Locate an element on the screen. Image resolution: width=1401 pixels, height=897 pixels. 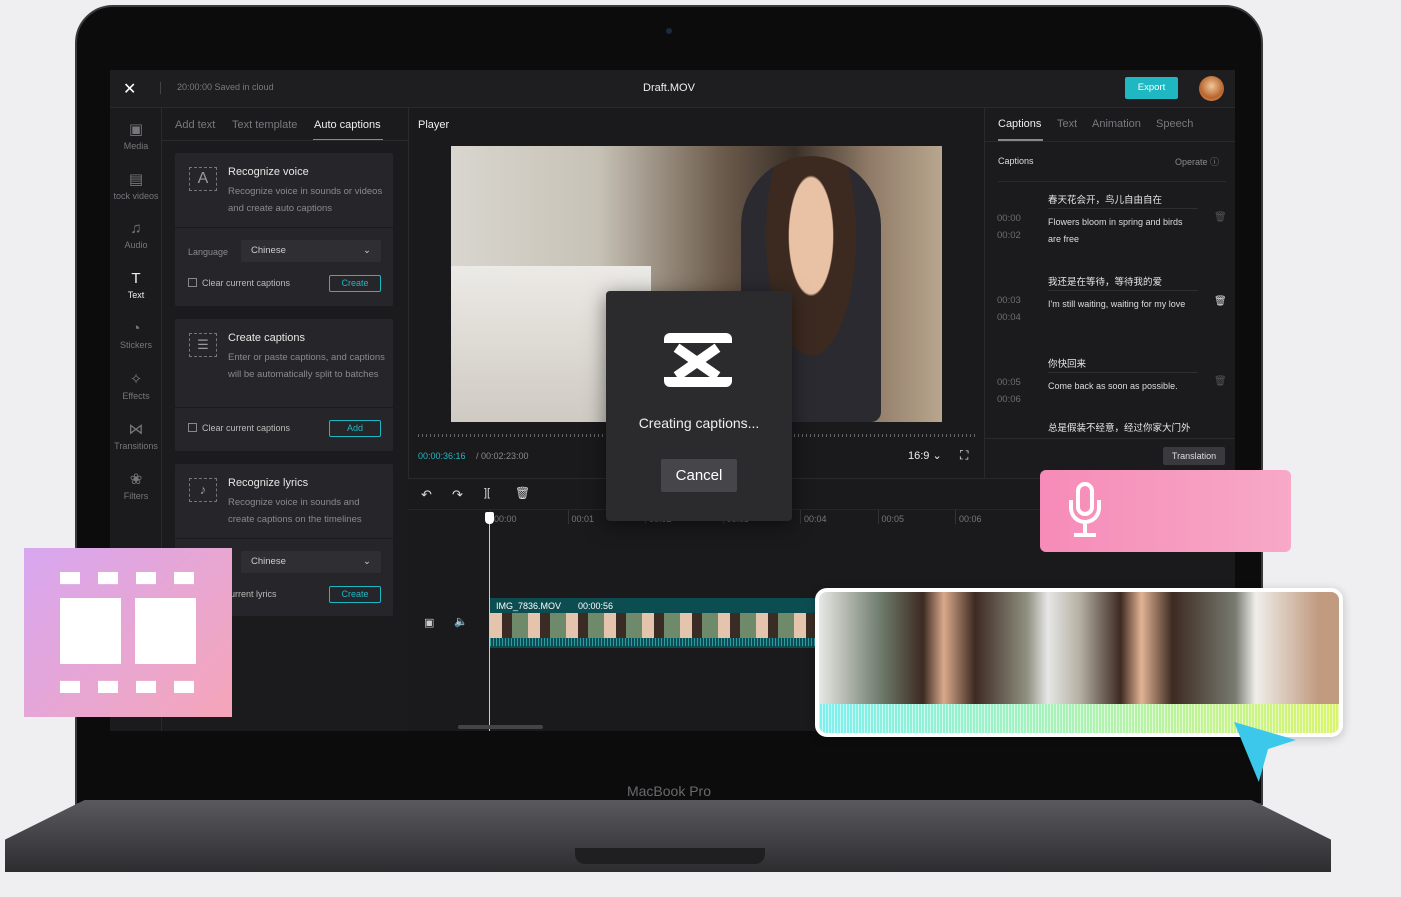
transitions-icon: ⋈ is located at coordinates (136, 429).